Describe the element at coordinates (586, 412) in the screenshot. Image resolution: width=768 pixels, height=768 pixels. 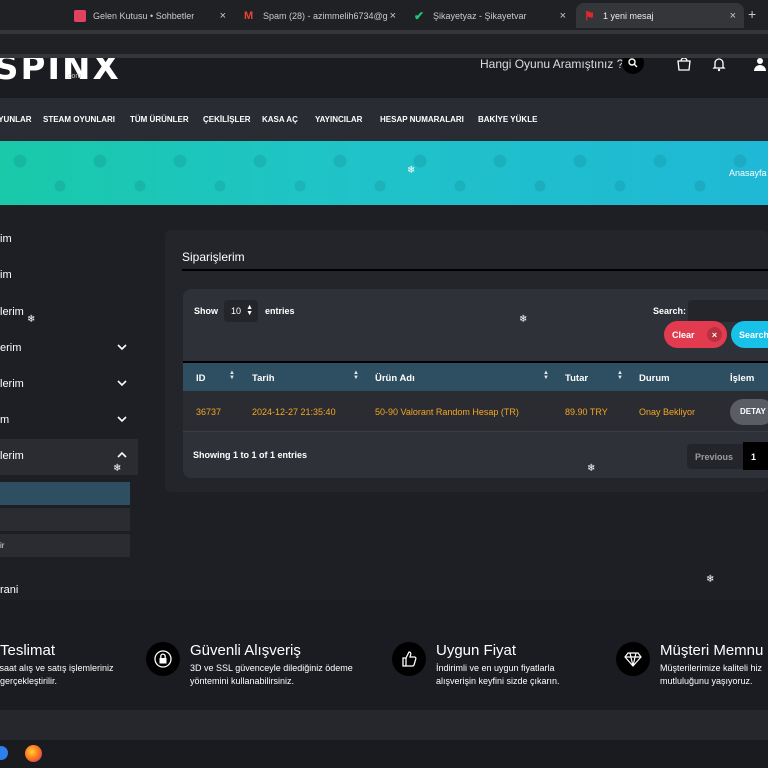
I see `order-amount: 89.90 TRY` at that location.